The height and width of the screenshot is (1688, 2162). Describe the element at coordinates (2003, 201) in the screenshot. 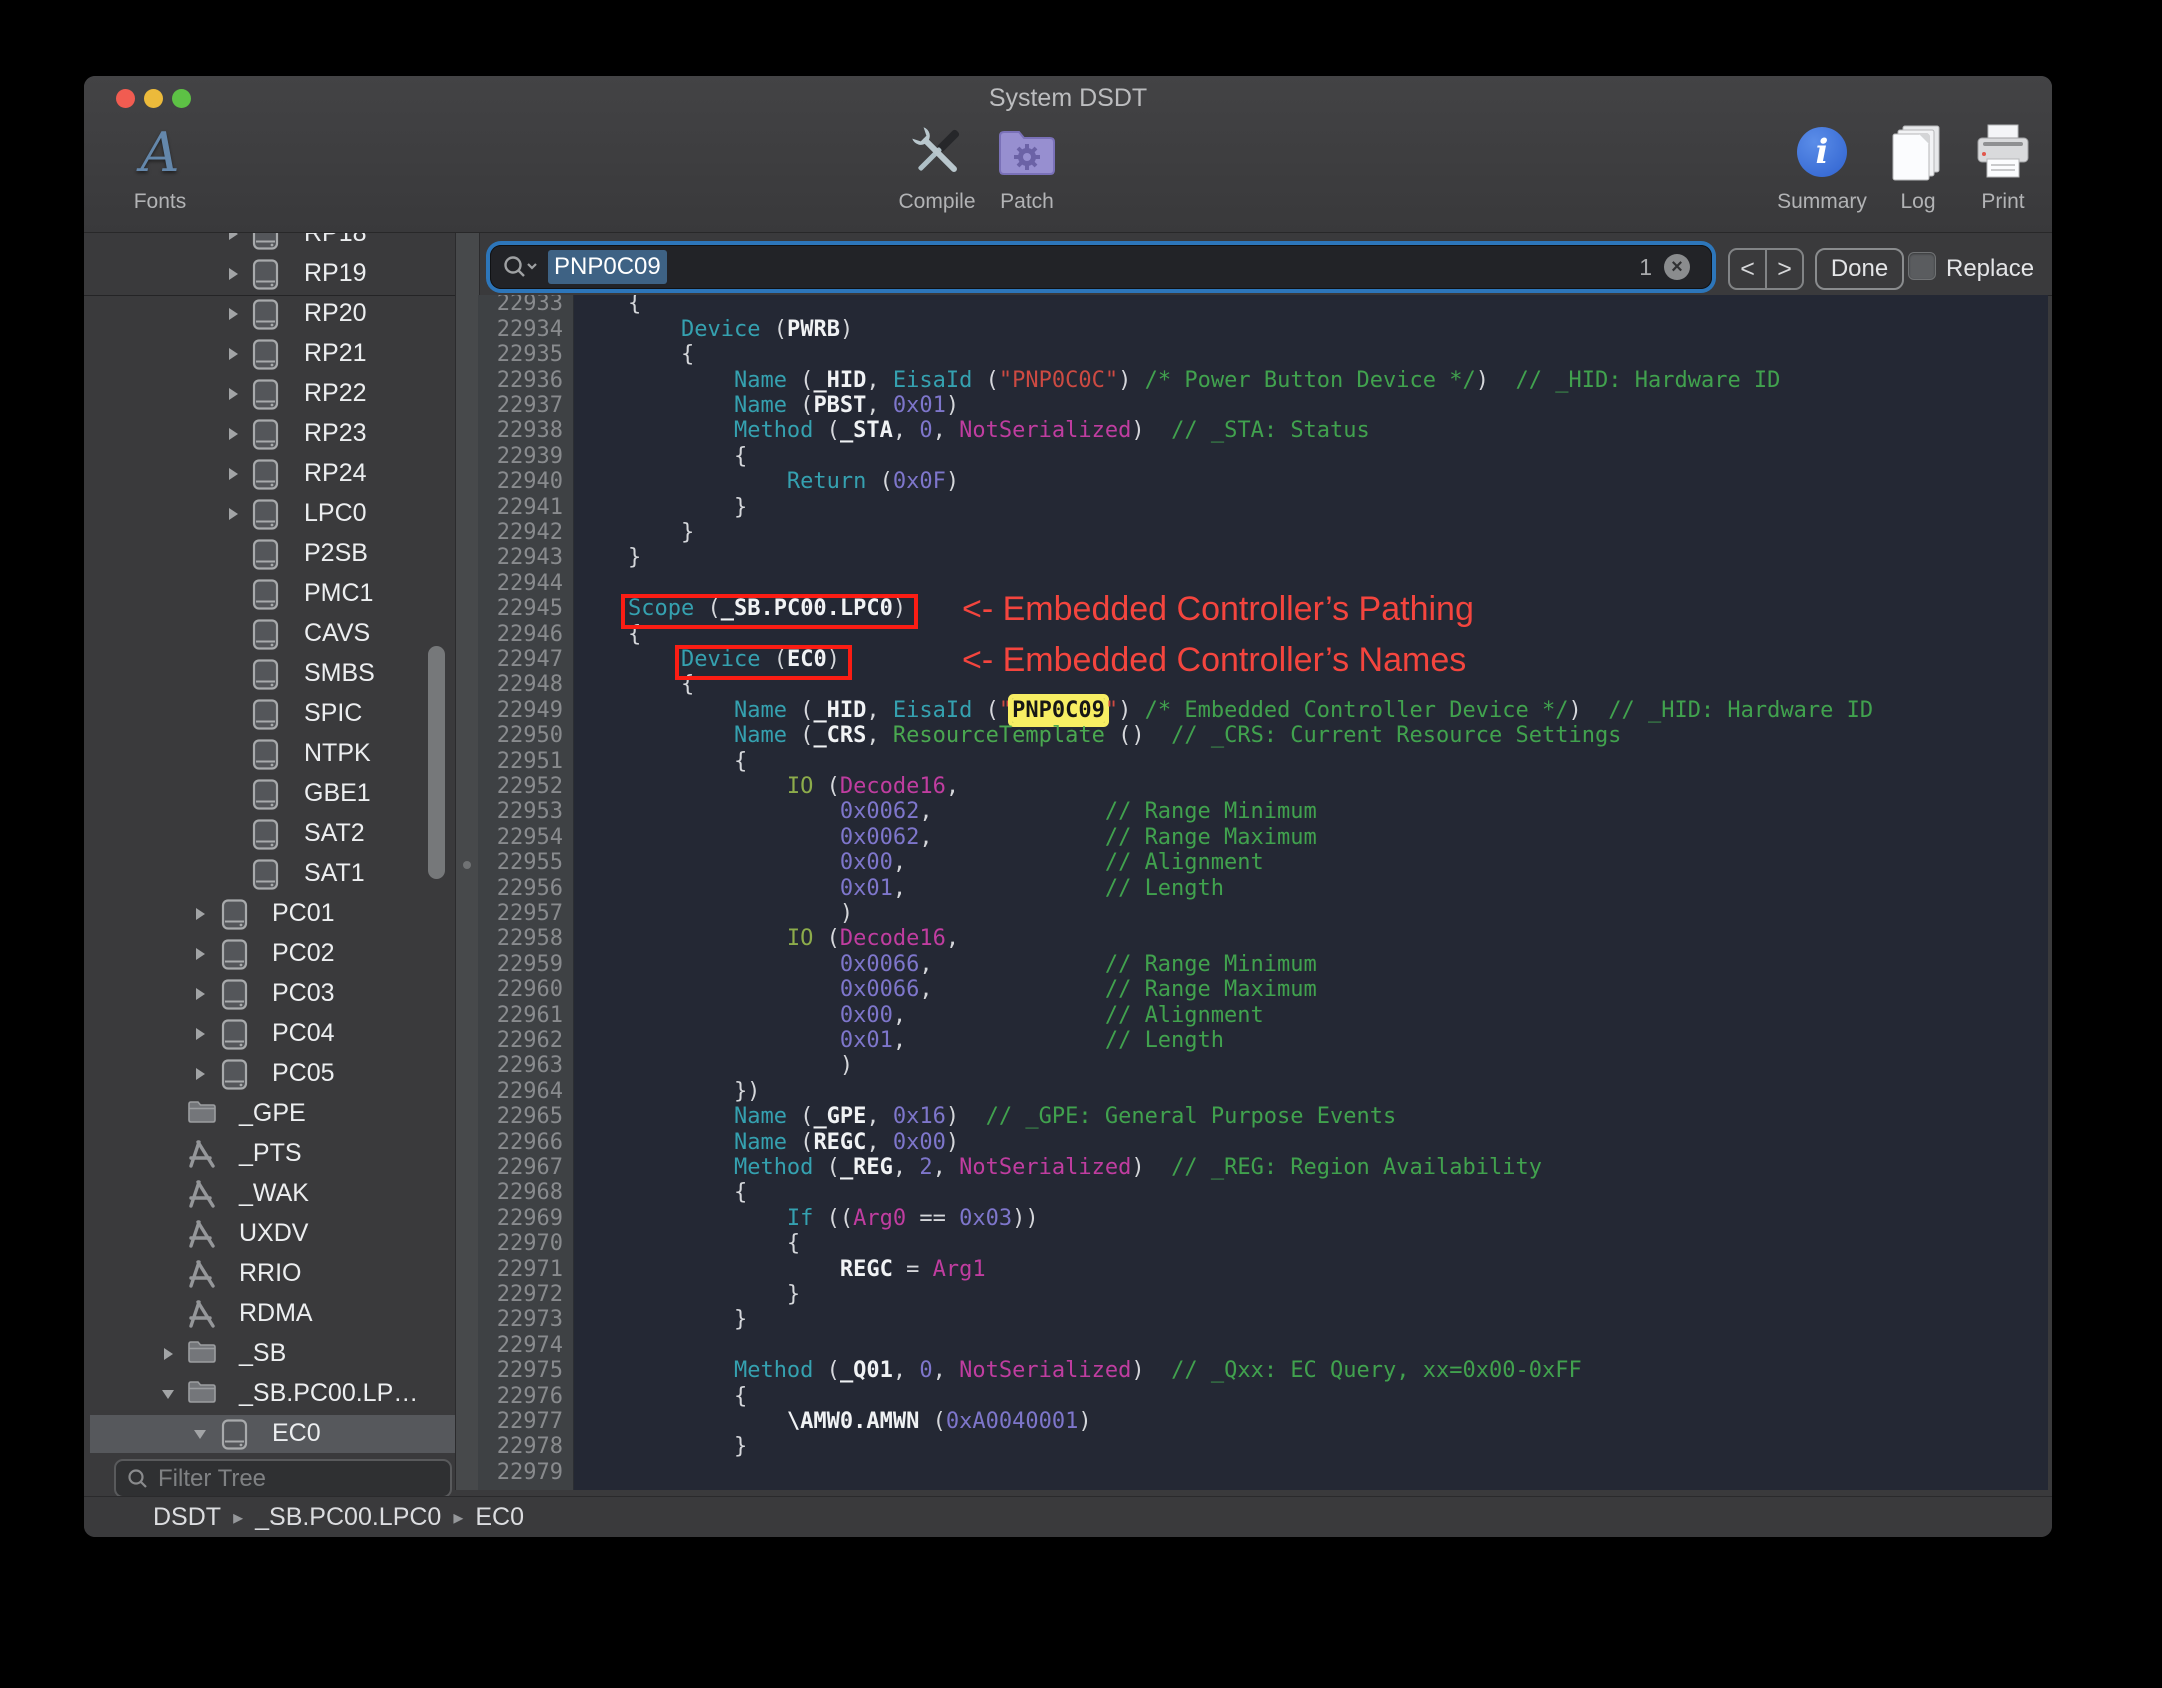

I see `print-label: Print` at that location.